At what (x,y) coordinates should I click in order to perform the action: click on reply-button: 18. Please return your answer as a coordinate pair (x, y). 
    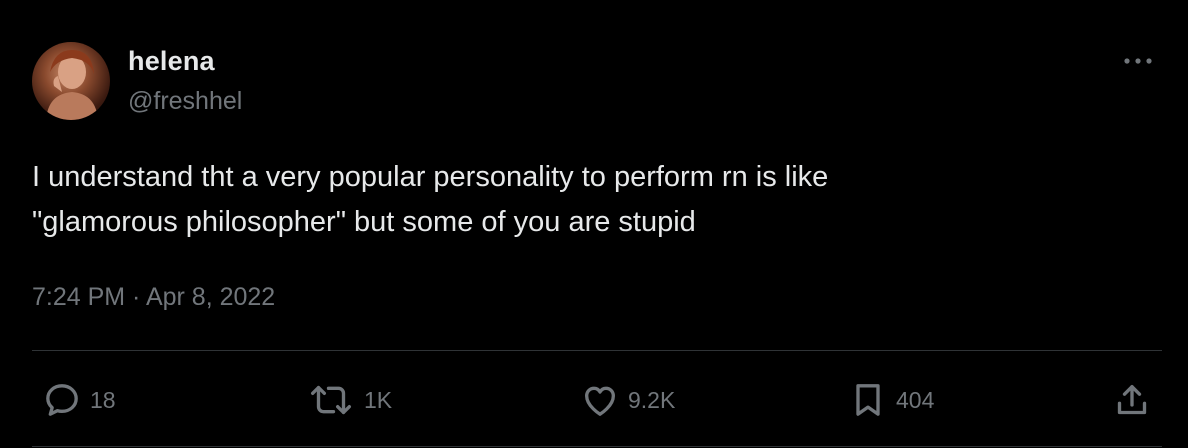
    Looking at the image, I should click on (79, 400).